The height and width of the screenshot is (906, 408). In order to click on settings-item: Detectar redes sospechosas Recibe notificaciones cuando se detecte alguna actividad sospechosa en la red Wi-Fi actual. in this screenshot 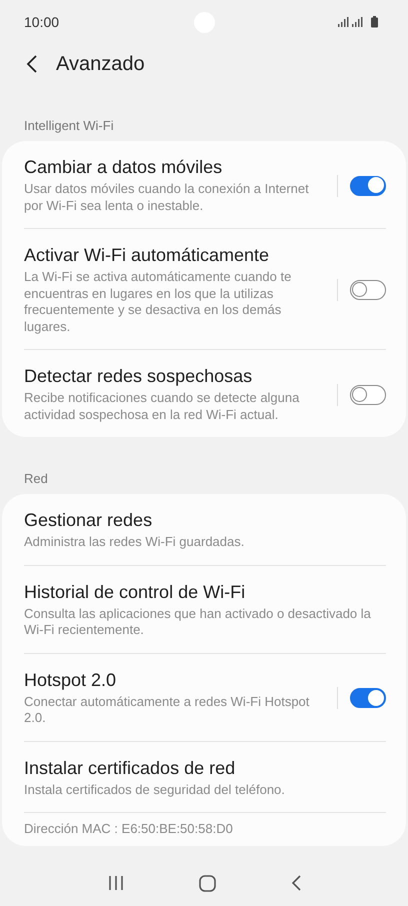, I will do `click(205, 393)`.